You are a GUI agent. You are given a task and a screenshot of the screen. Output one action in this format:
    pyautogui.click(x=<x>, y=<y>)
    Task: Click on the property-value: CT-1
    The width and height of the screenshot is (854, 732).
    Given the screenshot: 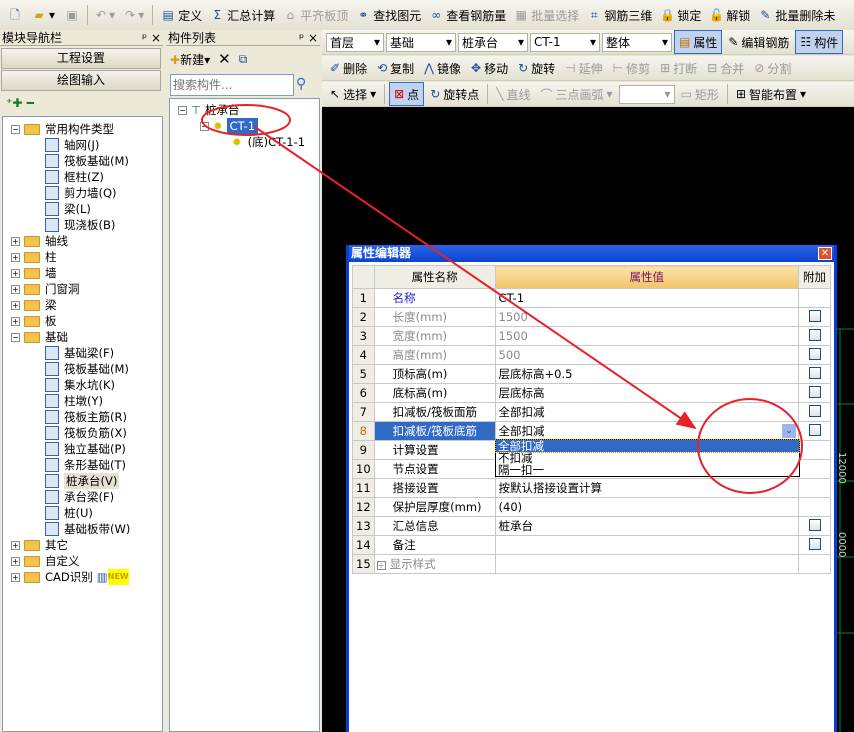 What is the action you would take?
    pyautogui.click(x=647, y=298)
    